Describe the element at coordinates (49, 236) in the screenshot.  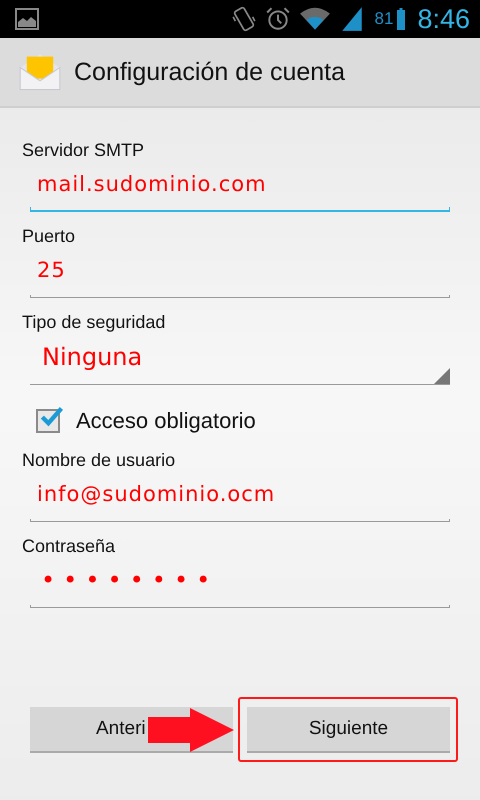
I see `field-label: Puerto` at that location.